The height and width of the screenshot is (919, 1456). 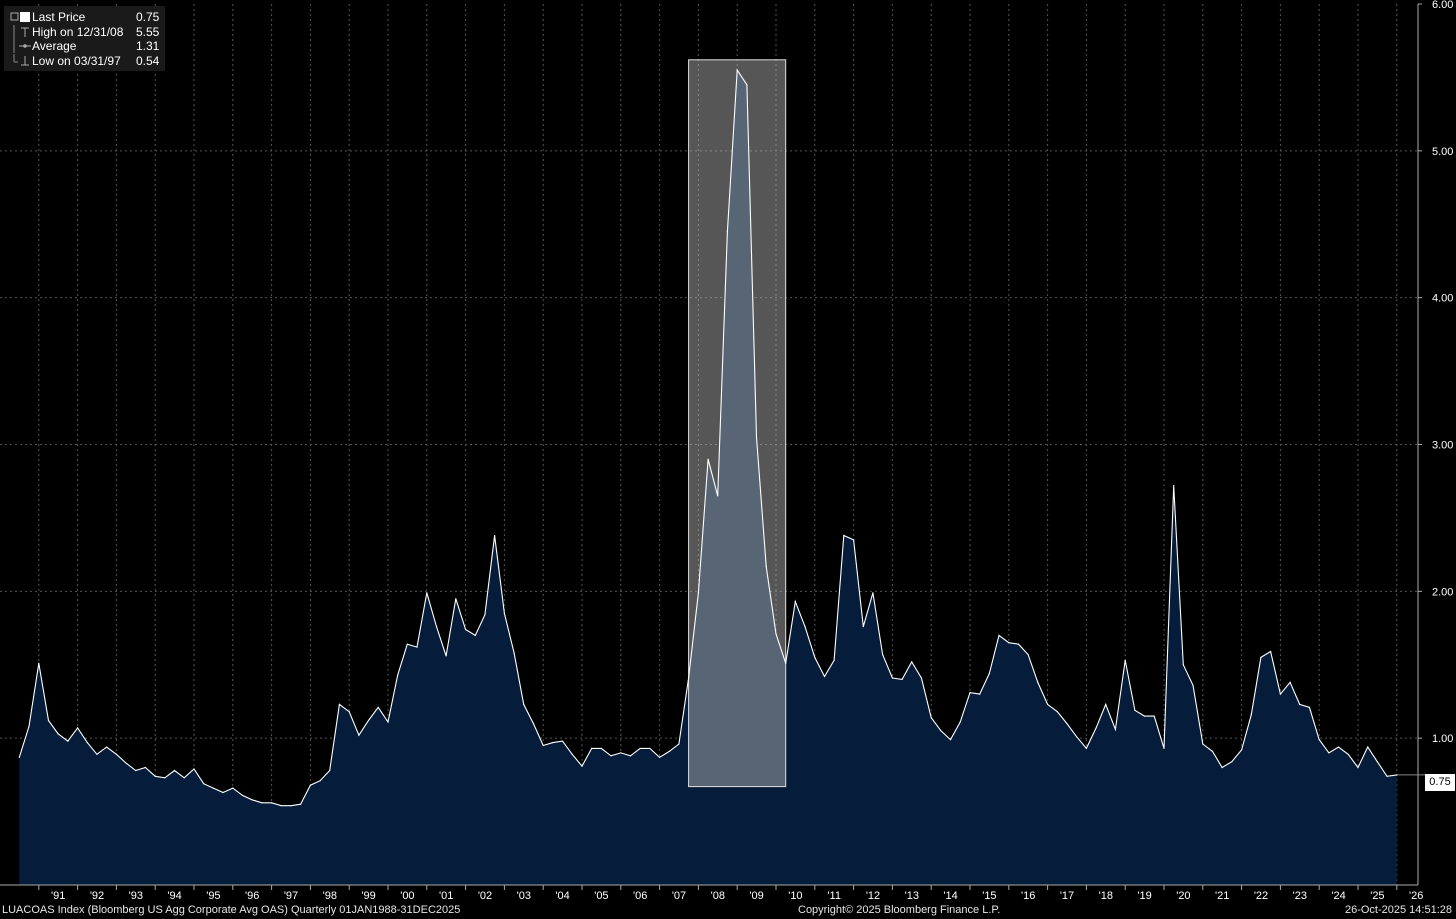 I want to click on legend-label: High on 12/31/08, so click(x=78, y=31).